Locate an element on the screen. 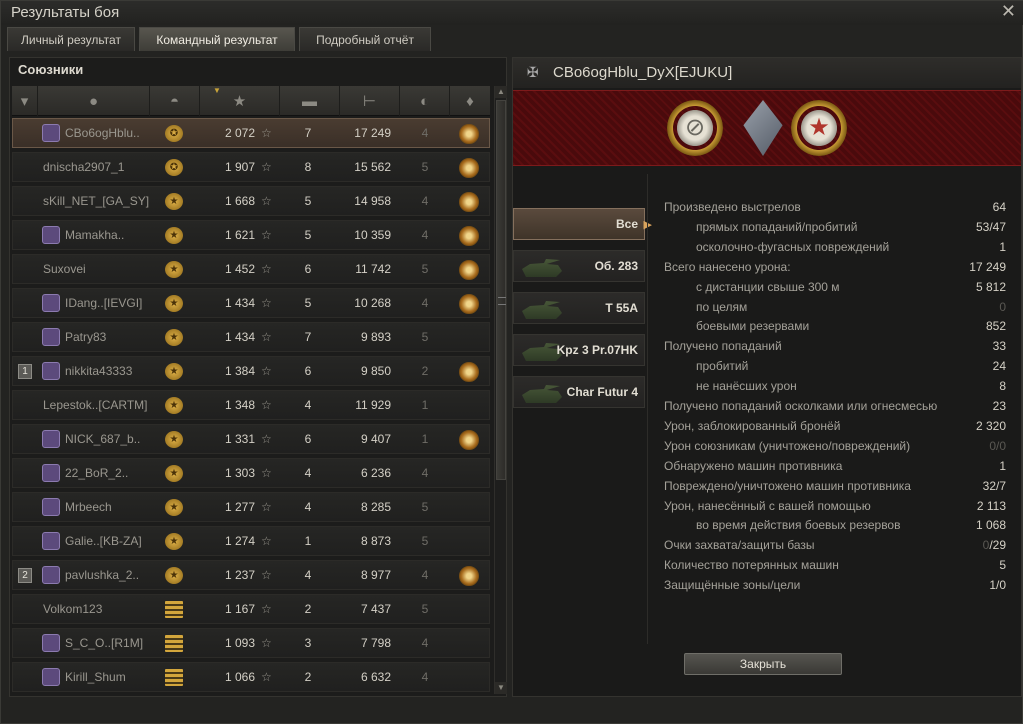 The image size is (1023, 724). table-row: Lepestok..[CARTM] ★ 1 348 ☆ 4 11 929 1 is located at coordinates (251, 405).